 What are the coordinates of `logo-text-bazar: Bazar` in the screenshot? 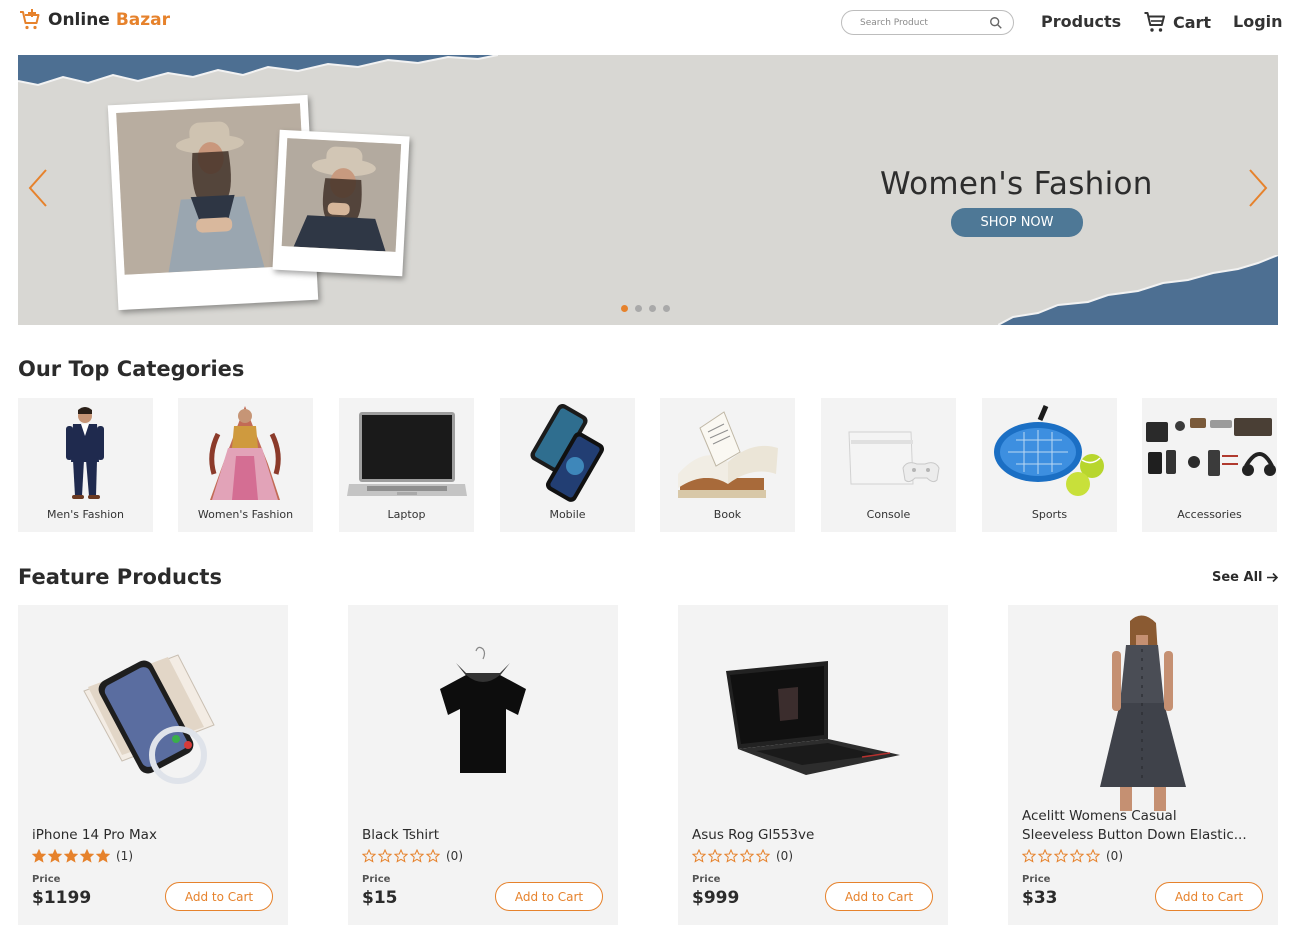 It's located at (143, 20).